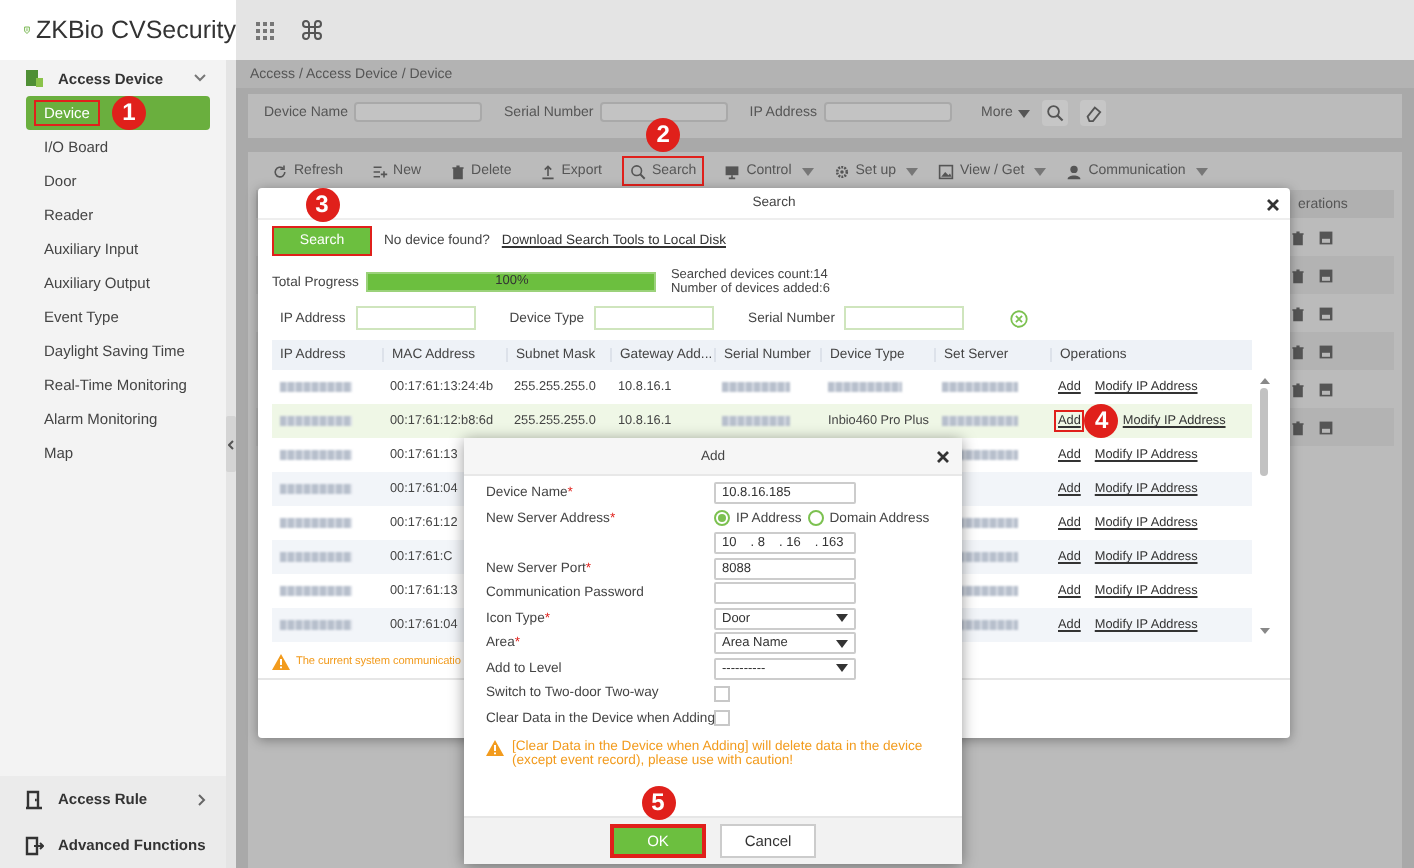 The width and height of the screenshot is (1414, 868). What do you see at coordinates (663, 135) in the screenshot?
I see `step-badge: 2` at bounding box center [663, 135].